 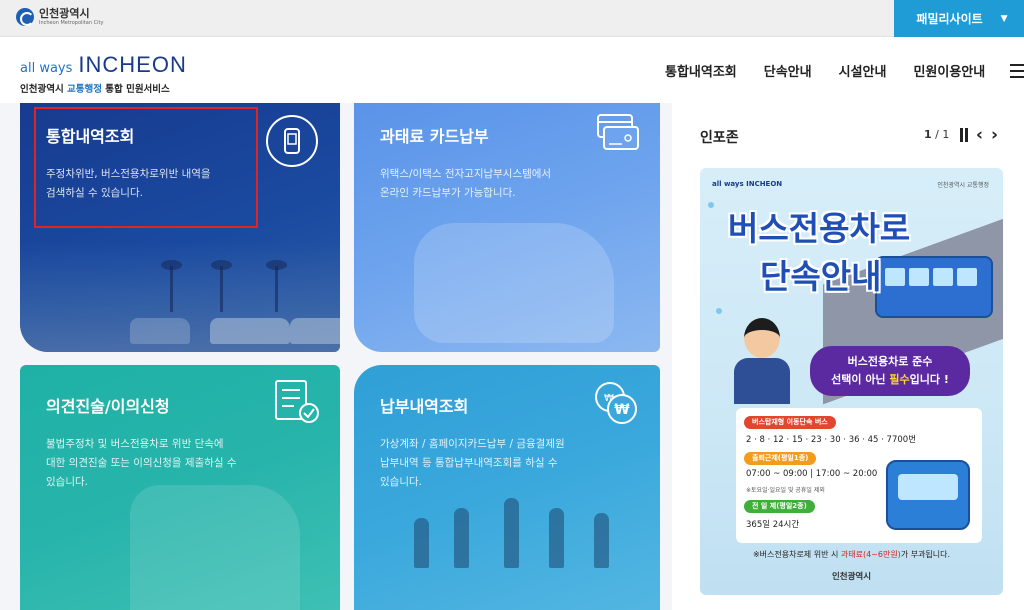 I want to click on bus-mascot-illustration, so click(x=928, y=495).